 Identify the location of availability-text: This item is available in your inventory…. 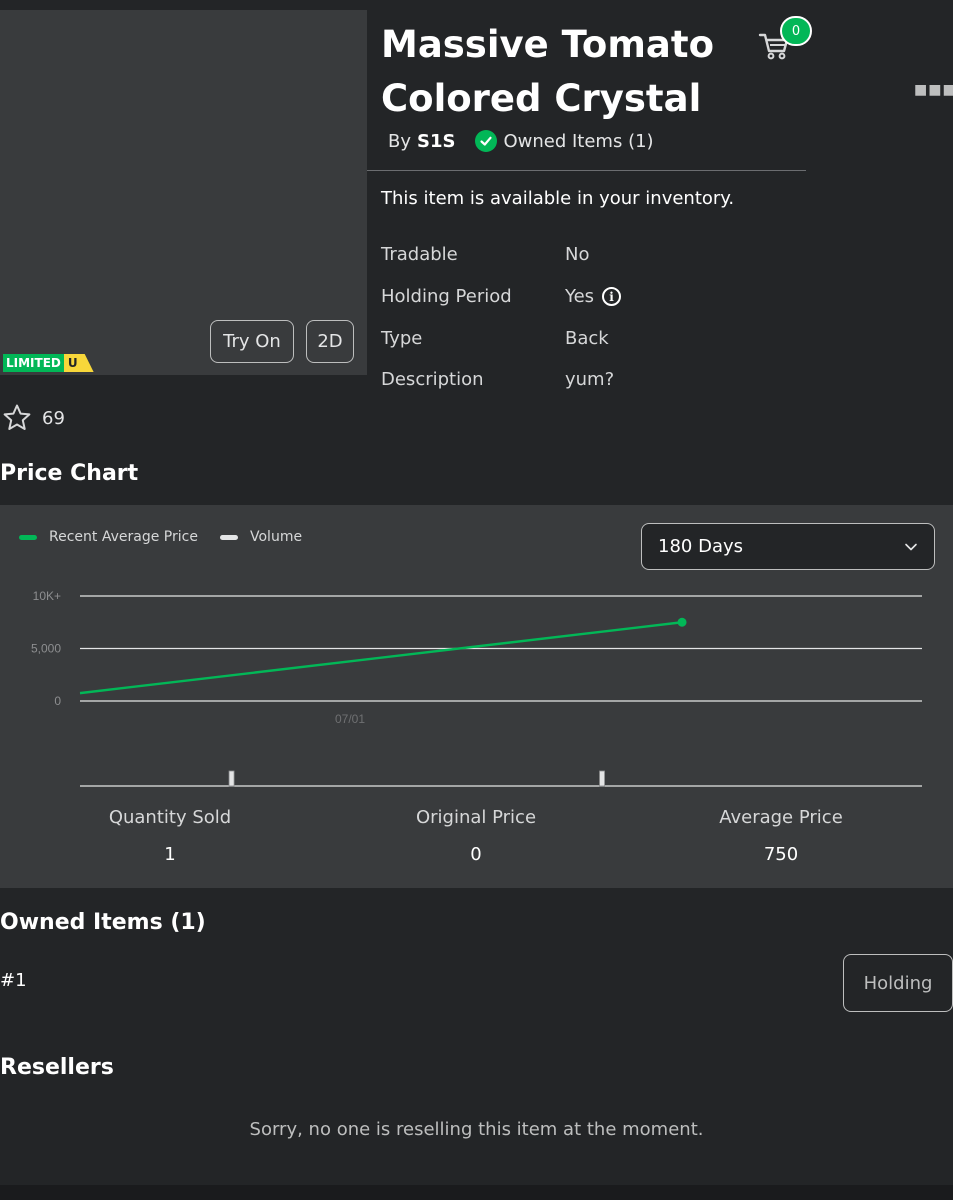
(558, 198).